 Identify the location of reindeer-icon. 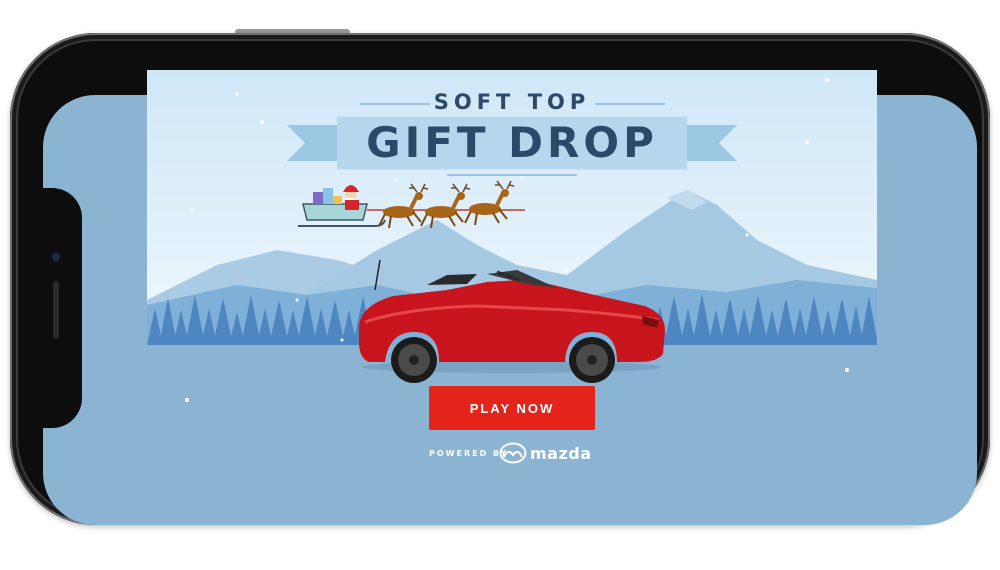
(446, 204).